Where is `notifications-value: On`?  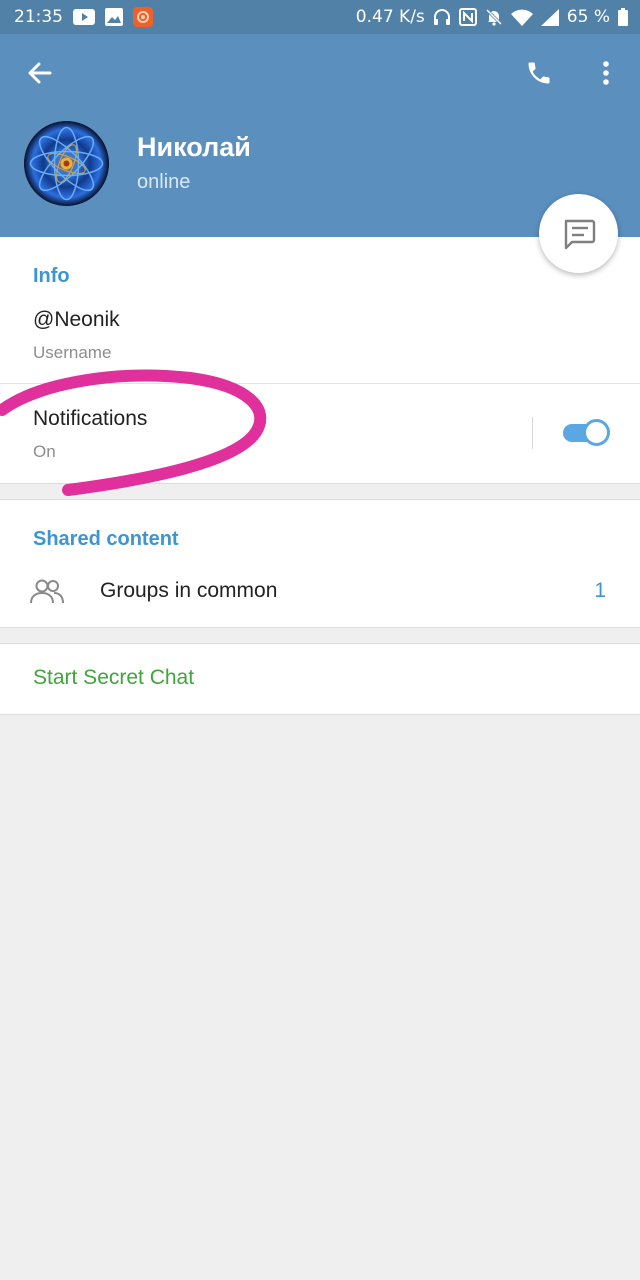
notifications-value: On is located at coordinates (44, 451).